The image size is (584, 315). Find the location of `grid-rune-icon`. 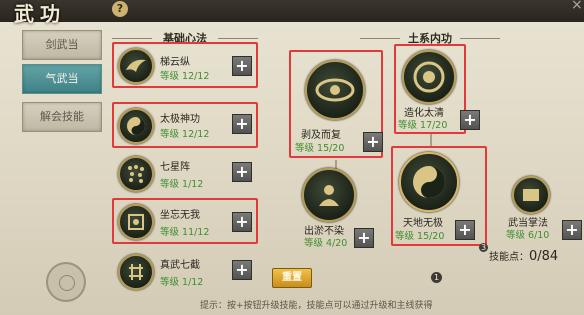

grid-rune-icon is located at coordinates (136, 272).